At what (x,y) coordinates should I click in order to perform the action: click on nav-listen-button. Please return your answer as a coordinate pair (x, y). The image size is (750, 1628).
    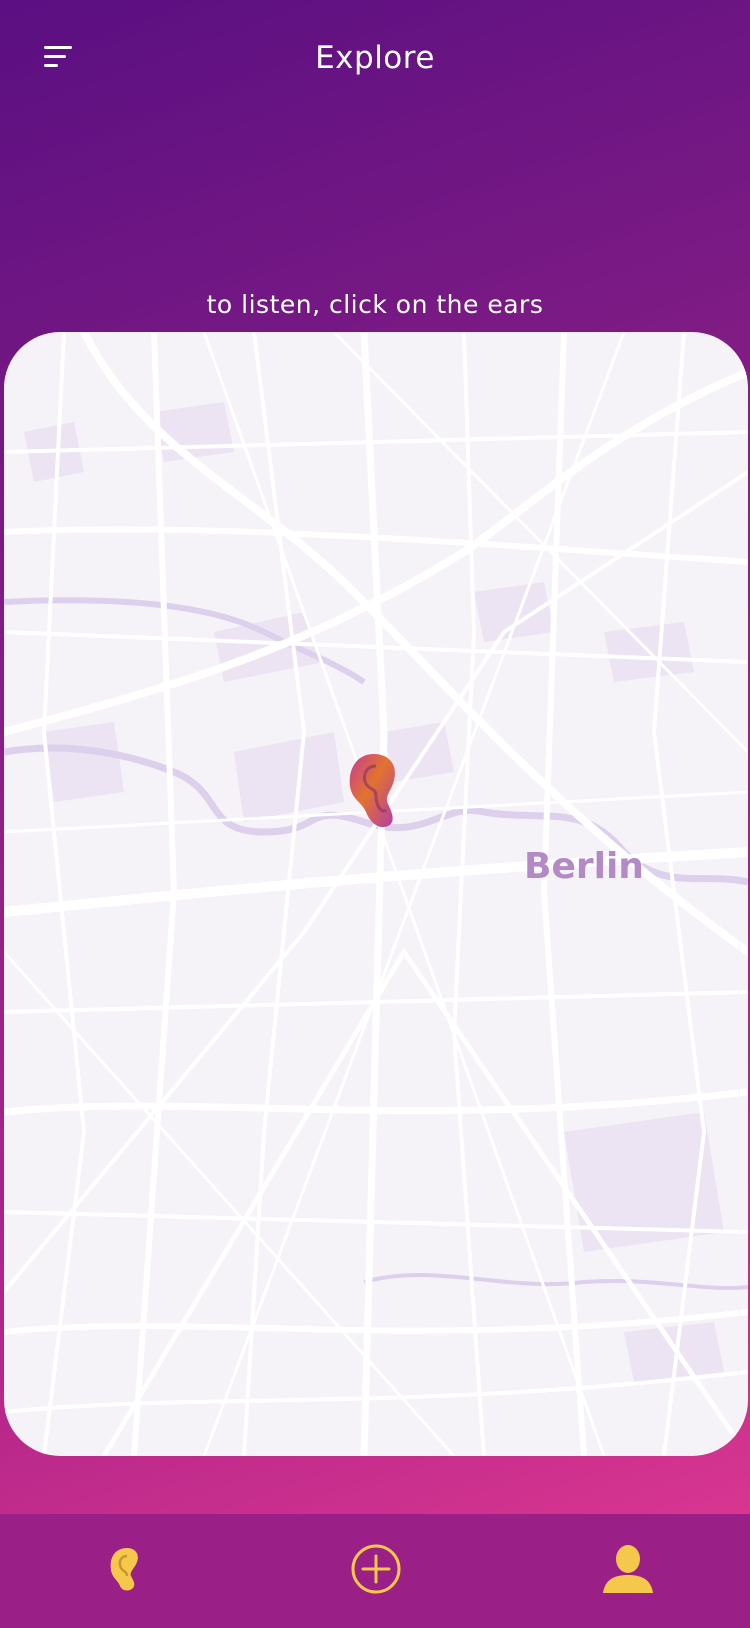
    Looking at the image, I should click on (125, 1569).